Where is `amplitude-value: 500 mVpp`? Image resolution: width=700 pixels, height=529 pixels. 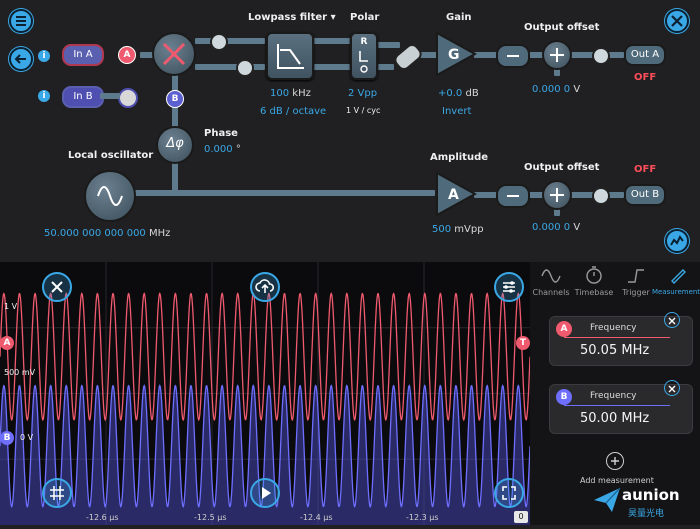 amplitude-value: 500 mVpp is located at coordinates (458, 229).